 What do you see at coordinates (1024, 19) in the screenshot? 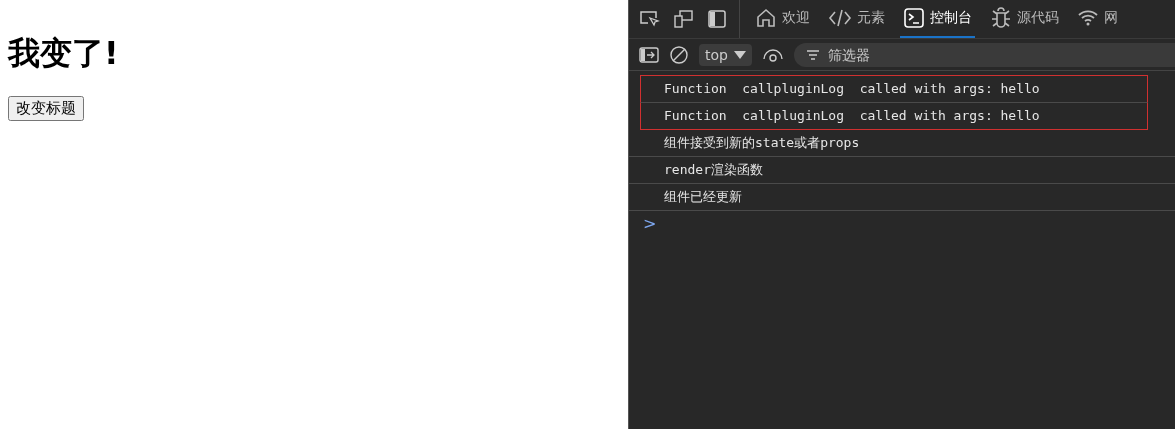
I see `devtools-tab: 源代码` at bounding box center [1024, 19].